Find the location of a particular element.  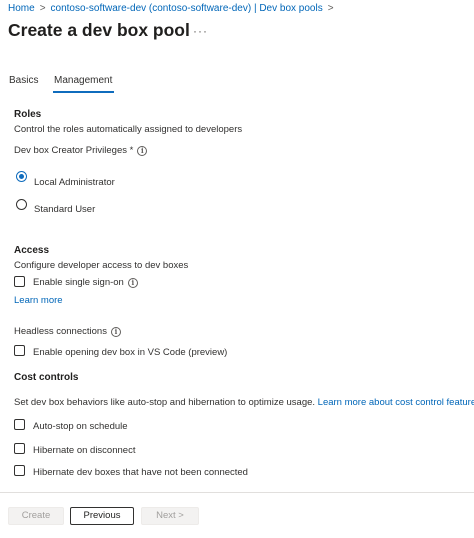

sso-label: Enable single sign-on is located at coordinates (78, 282).